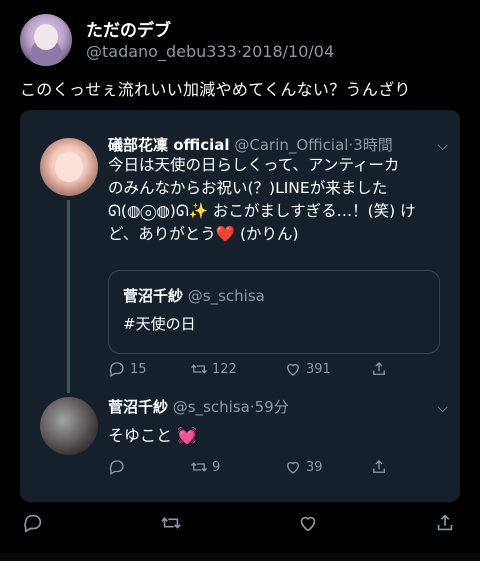 The width and height of the screenshot is (480, 561). I want to click on quoted-time: 3時間, so click(373, 145).